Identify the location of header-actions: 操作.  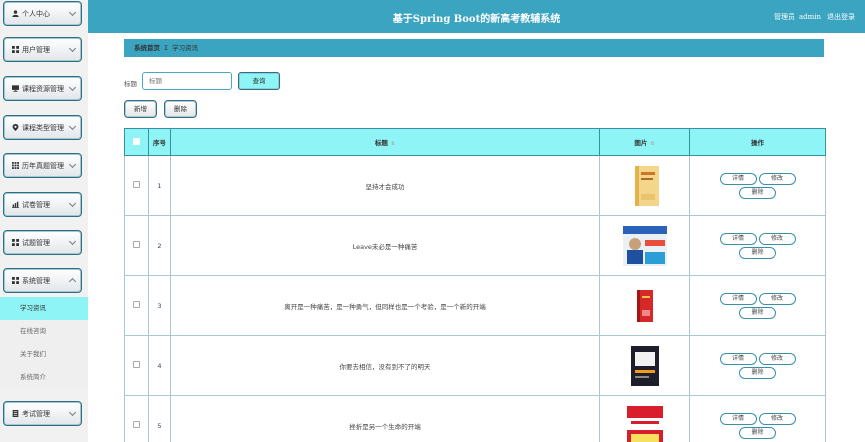
(757, 142).